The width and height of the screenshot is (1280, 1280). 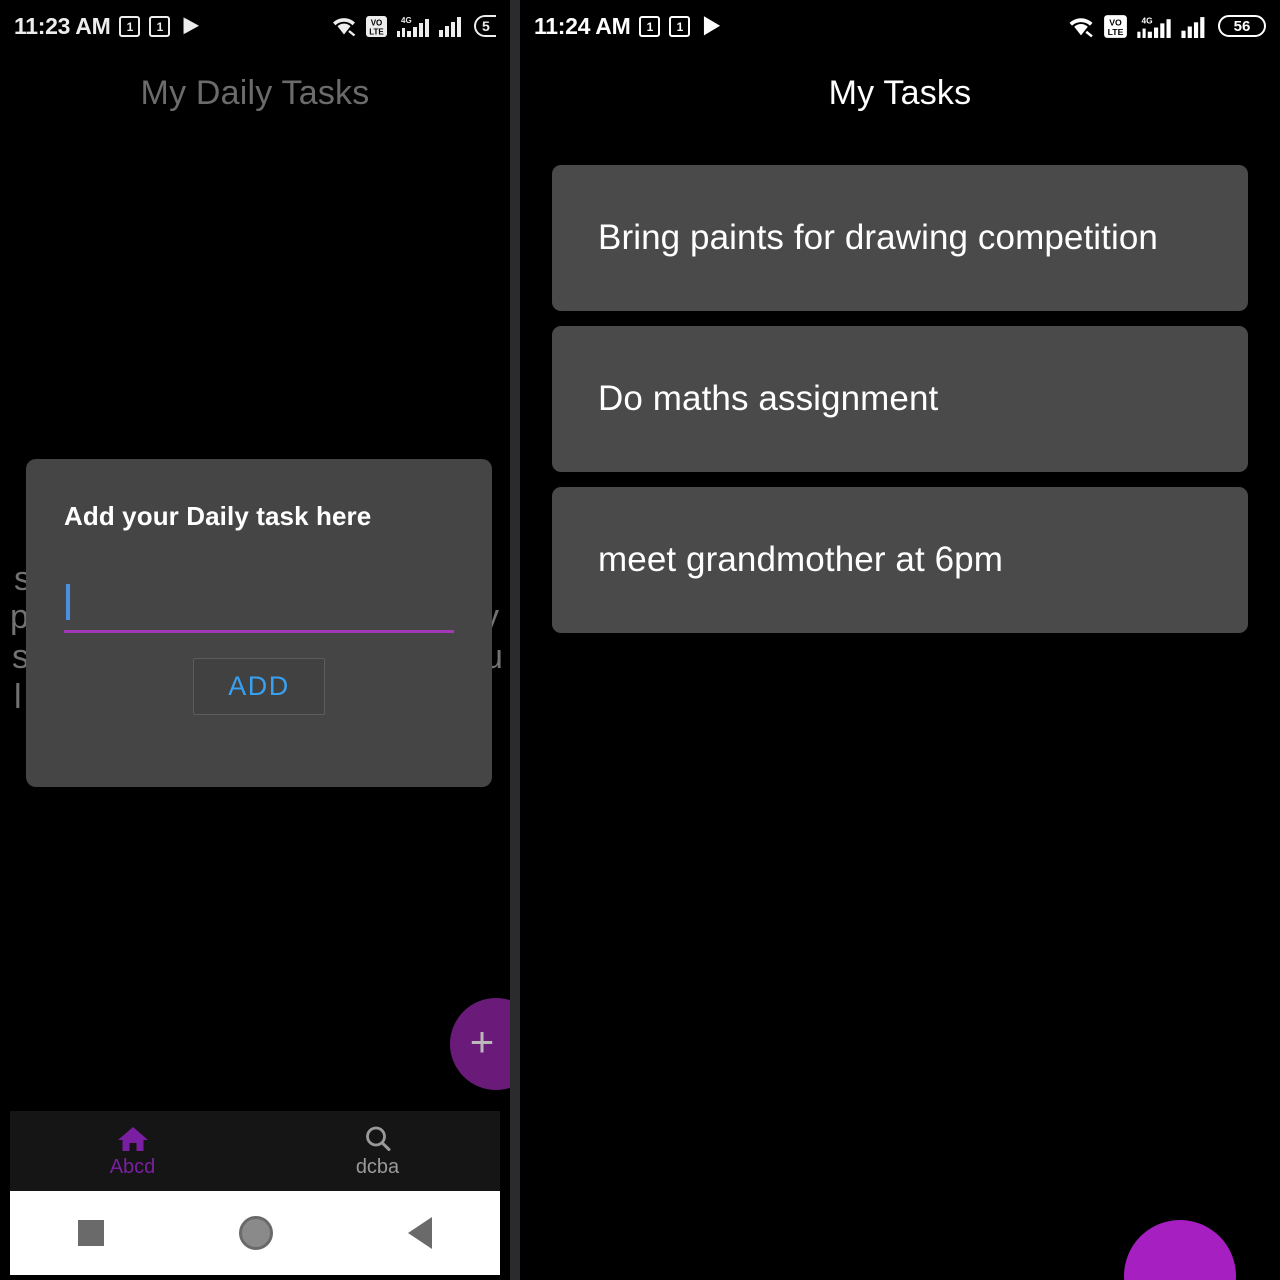 I want to click on status-bar-right-group: VO LTE 4G 56, so click(x=1166, y=26).